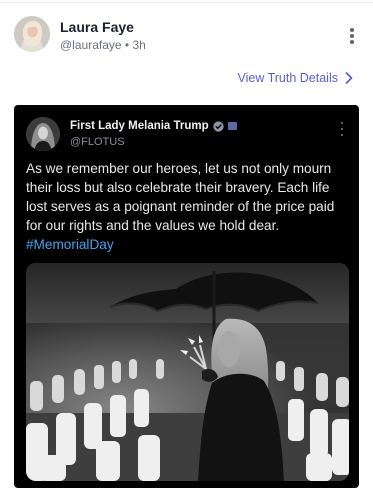 This screenshot has height=500, width=373. What do you see at coordinates (32, 34) in the screenshot?
I see `avatar` at bounding box center [32, 34].